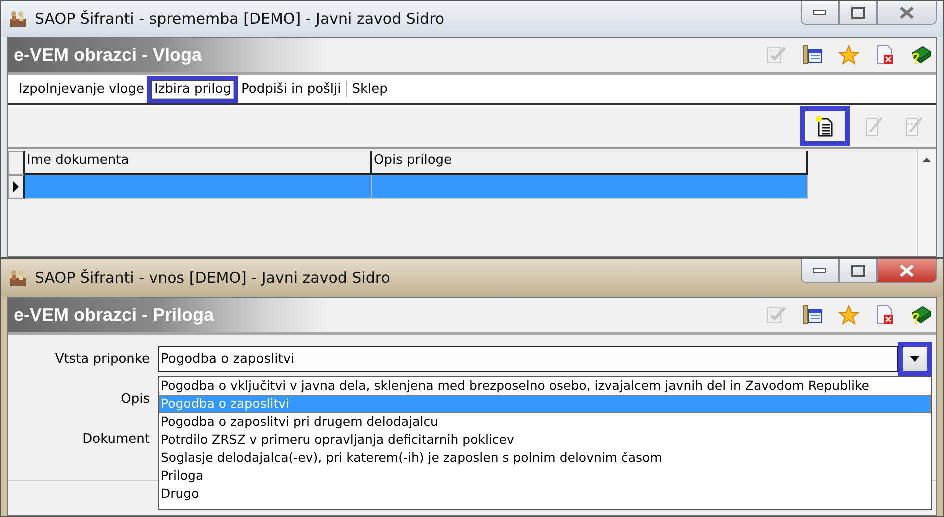 The width and height of the screenshot is (944, 517). I want to click on caret-icon, so click(915, 359).